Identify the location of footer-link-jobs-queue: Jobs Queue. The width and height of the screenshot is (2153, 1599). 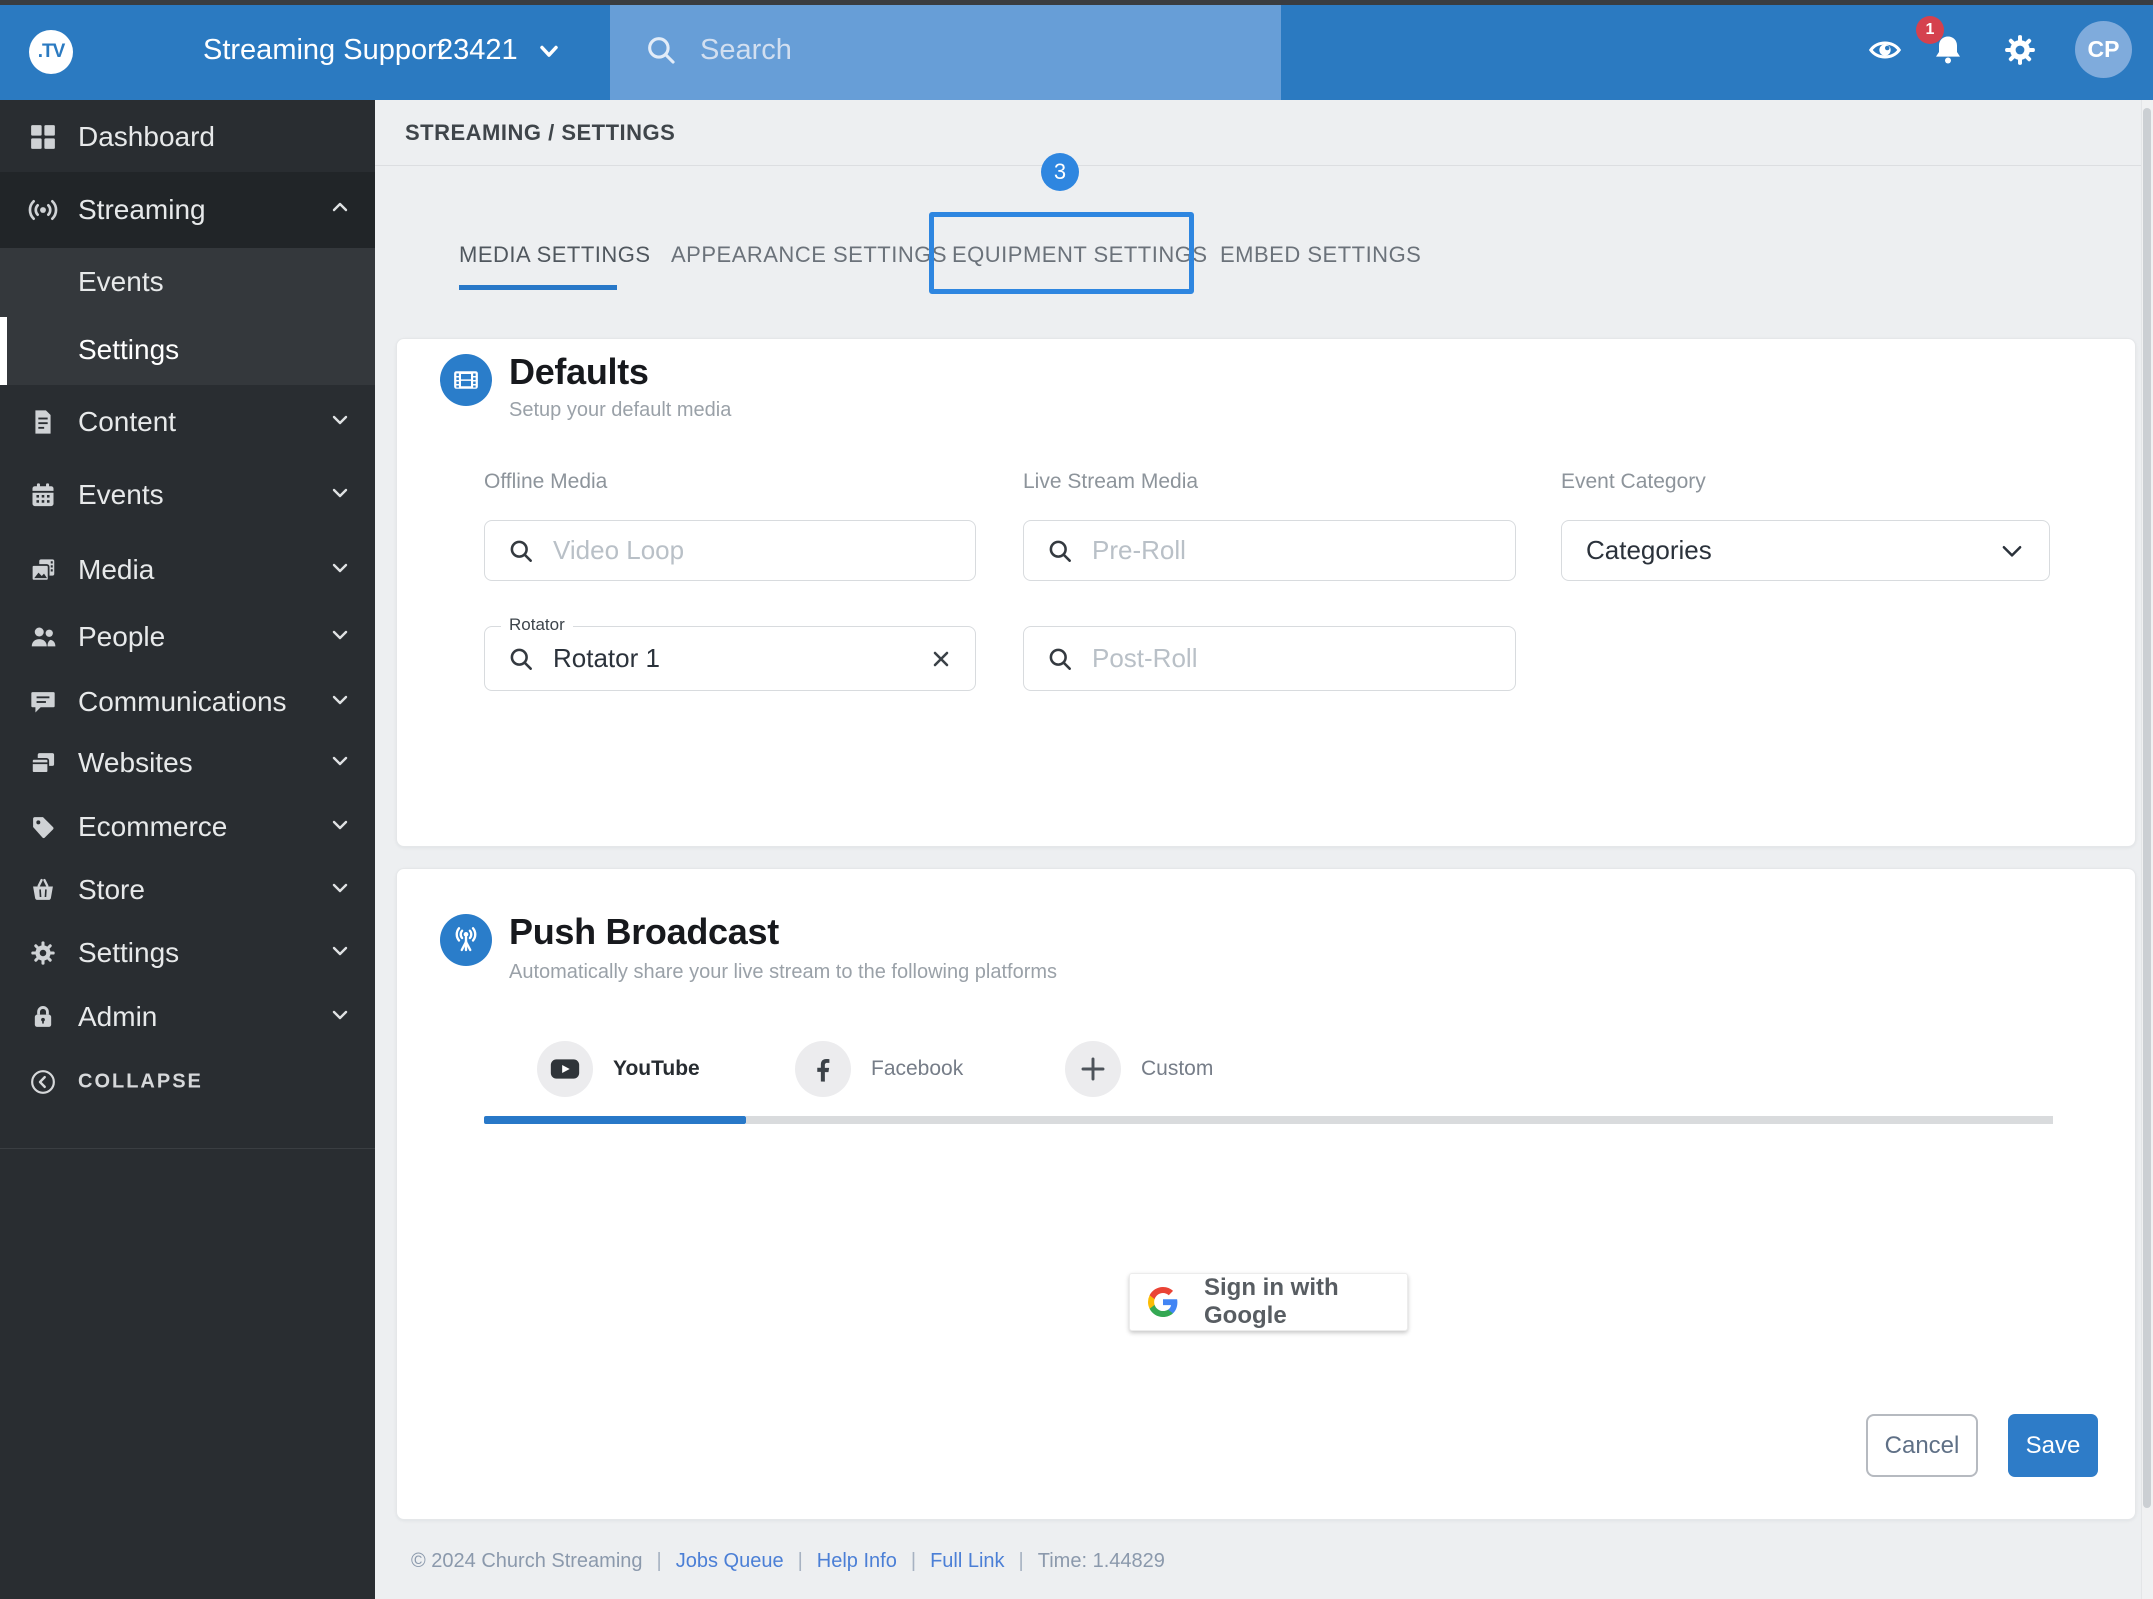
(730, 1561).